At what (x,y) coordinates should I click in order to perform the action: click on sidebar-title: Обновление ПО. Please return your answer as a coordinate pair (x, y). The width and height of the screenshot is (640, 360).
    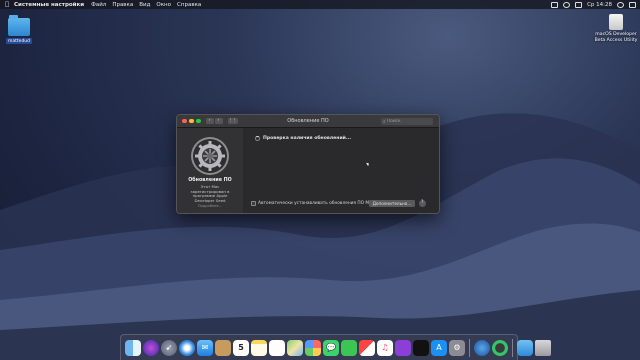
    Looking at the image, I should click on (210, 180).